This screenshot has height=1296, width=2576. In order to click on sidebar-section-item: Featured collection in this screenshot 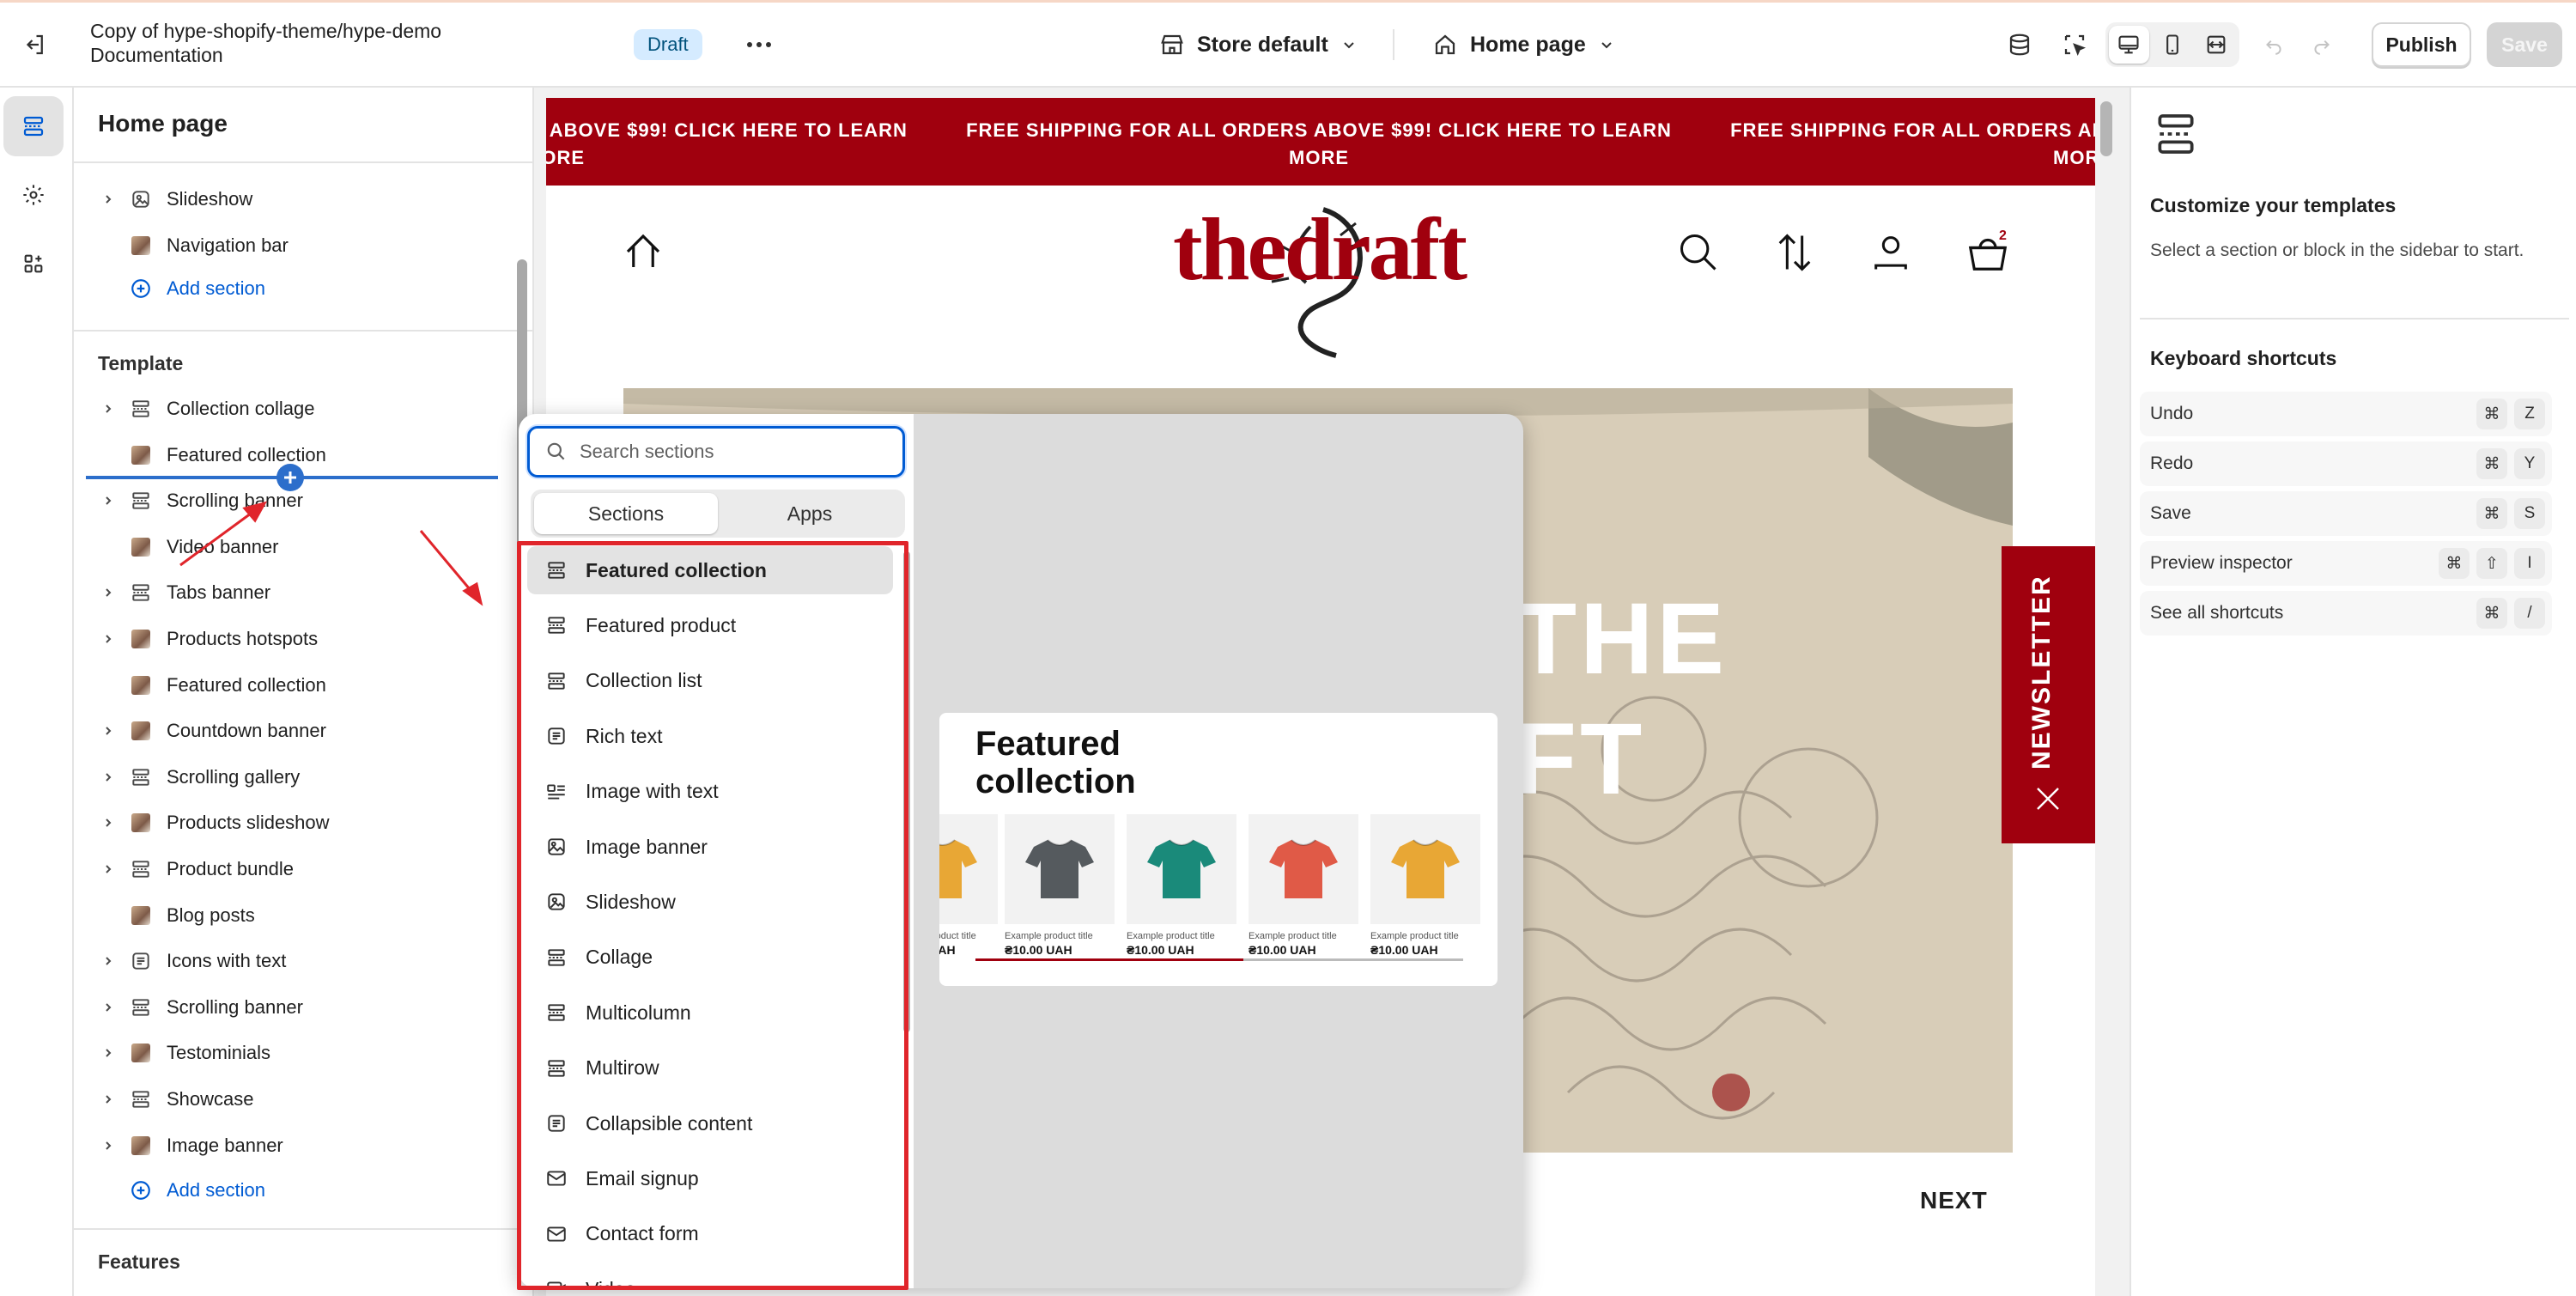, I will do `click(212, 685)`.